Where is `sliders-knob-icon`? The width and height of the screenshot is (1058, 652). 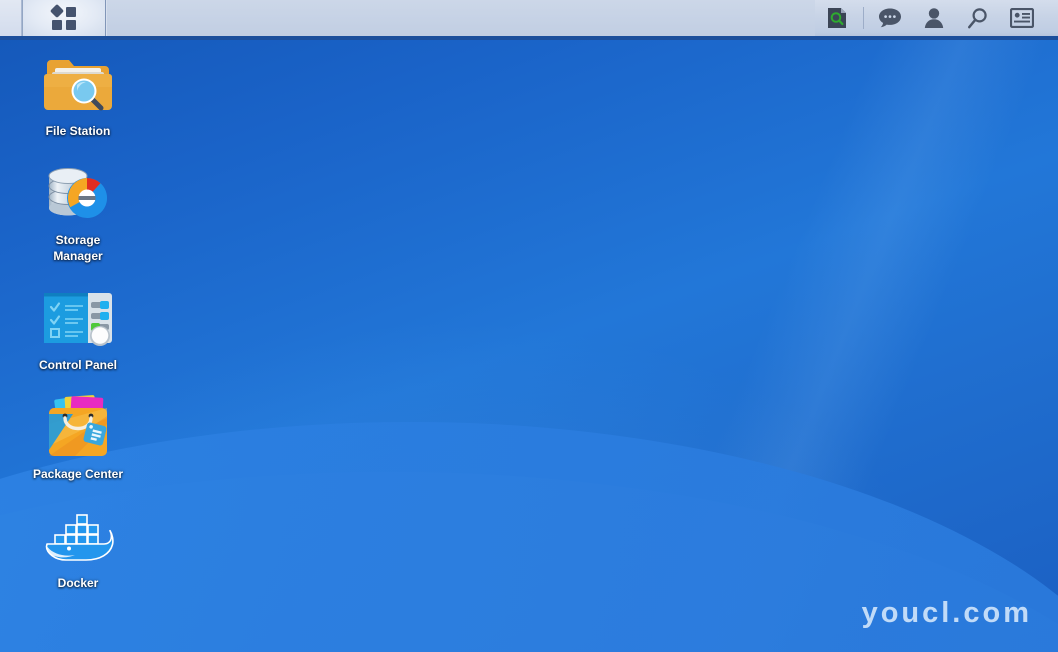
sliders-knob-icon is located at coordinates (78, 318).